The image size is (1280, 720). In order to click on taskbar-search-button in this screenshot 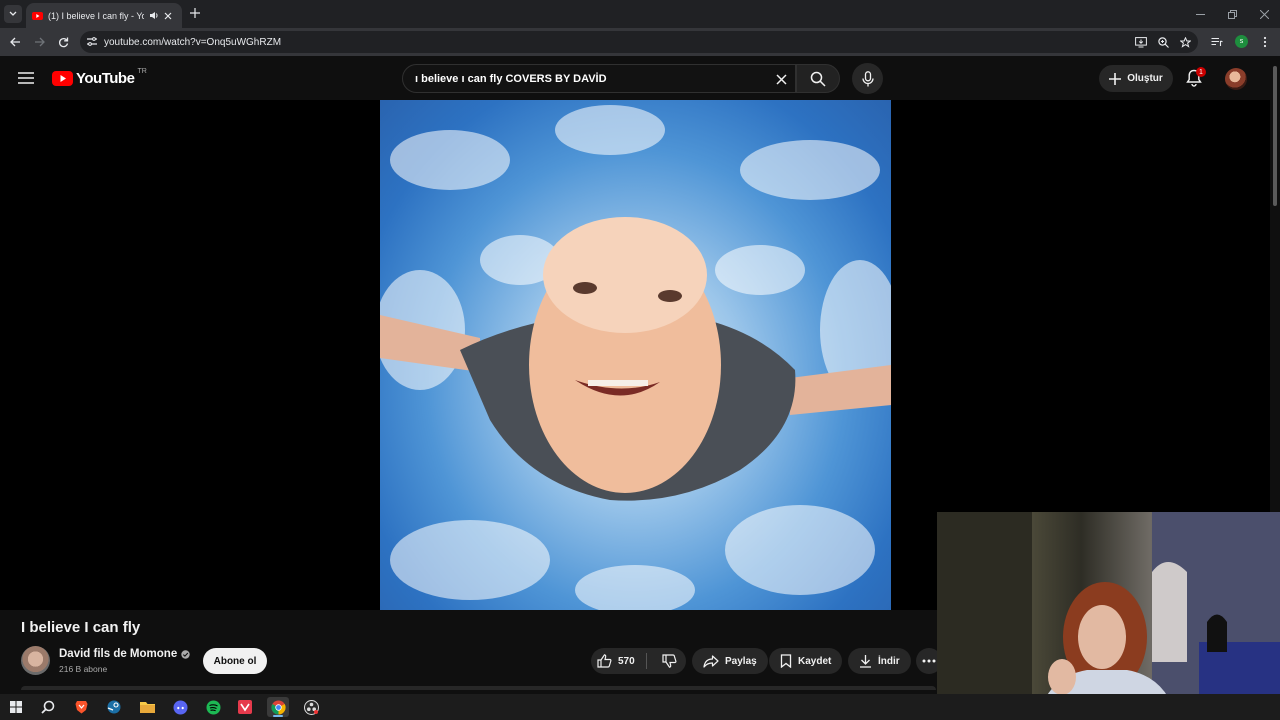, I will do `click(48, 707)`.